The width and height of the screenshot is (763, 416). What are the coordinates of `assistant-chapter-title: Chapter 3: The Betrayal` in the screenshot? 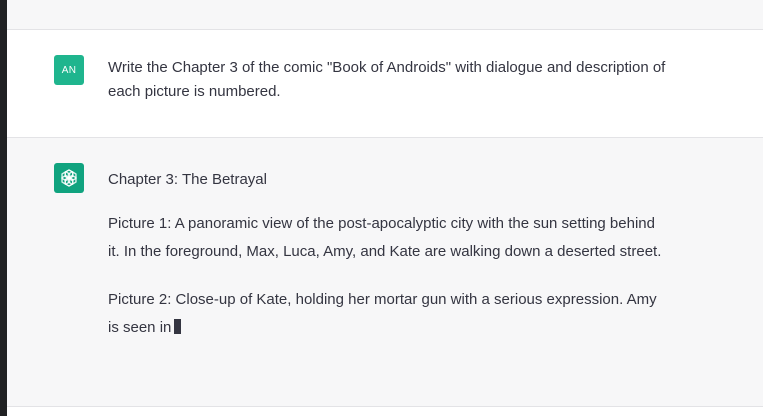 It's located at (187, 179).